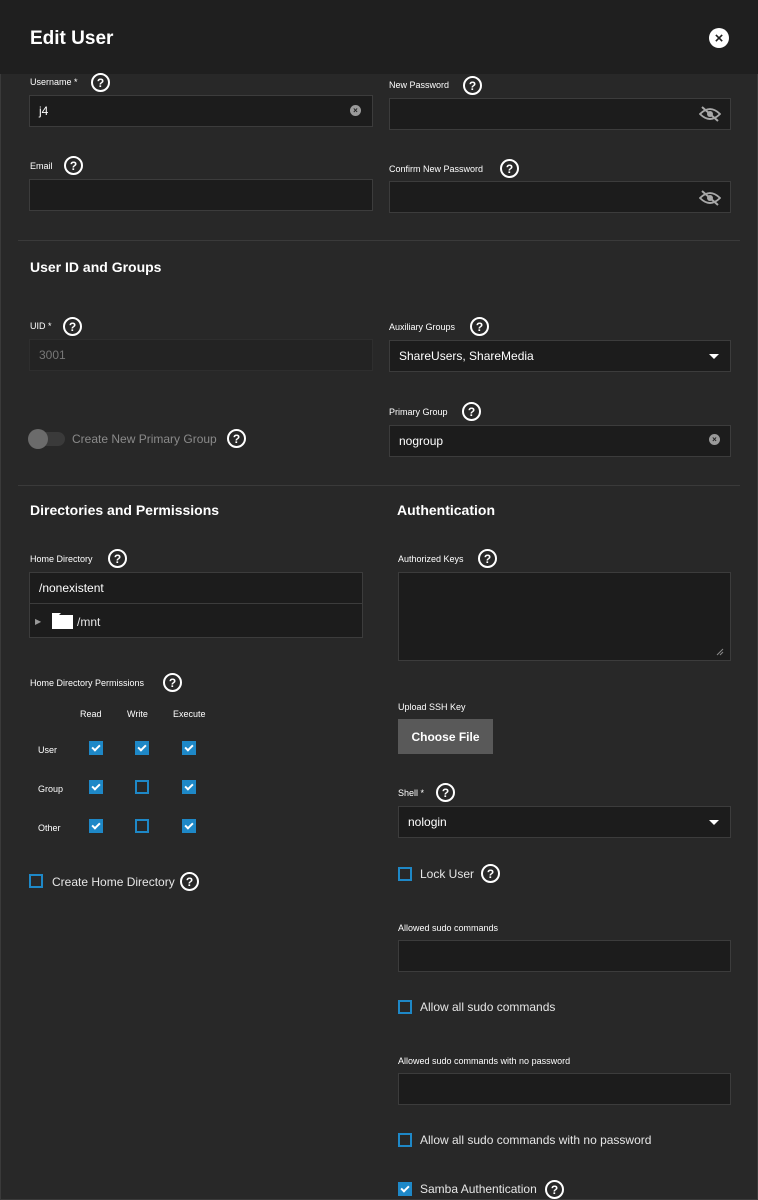 The width and height of the screenshot is (758, 1200). Describe the element at coordinates (719, 38) in the screenshot. I see `close-icon: ×` at that location.